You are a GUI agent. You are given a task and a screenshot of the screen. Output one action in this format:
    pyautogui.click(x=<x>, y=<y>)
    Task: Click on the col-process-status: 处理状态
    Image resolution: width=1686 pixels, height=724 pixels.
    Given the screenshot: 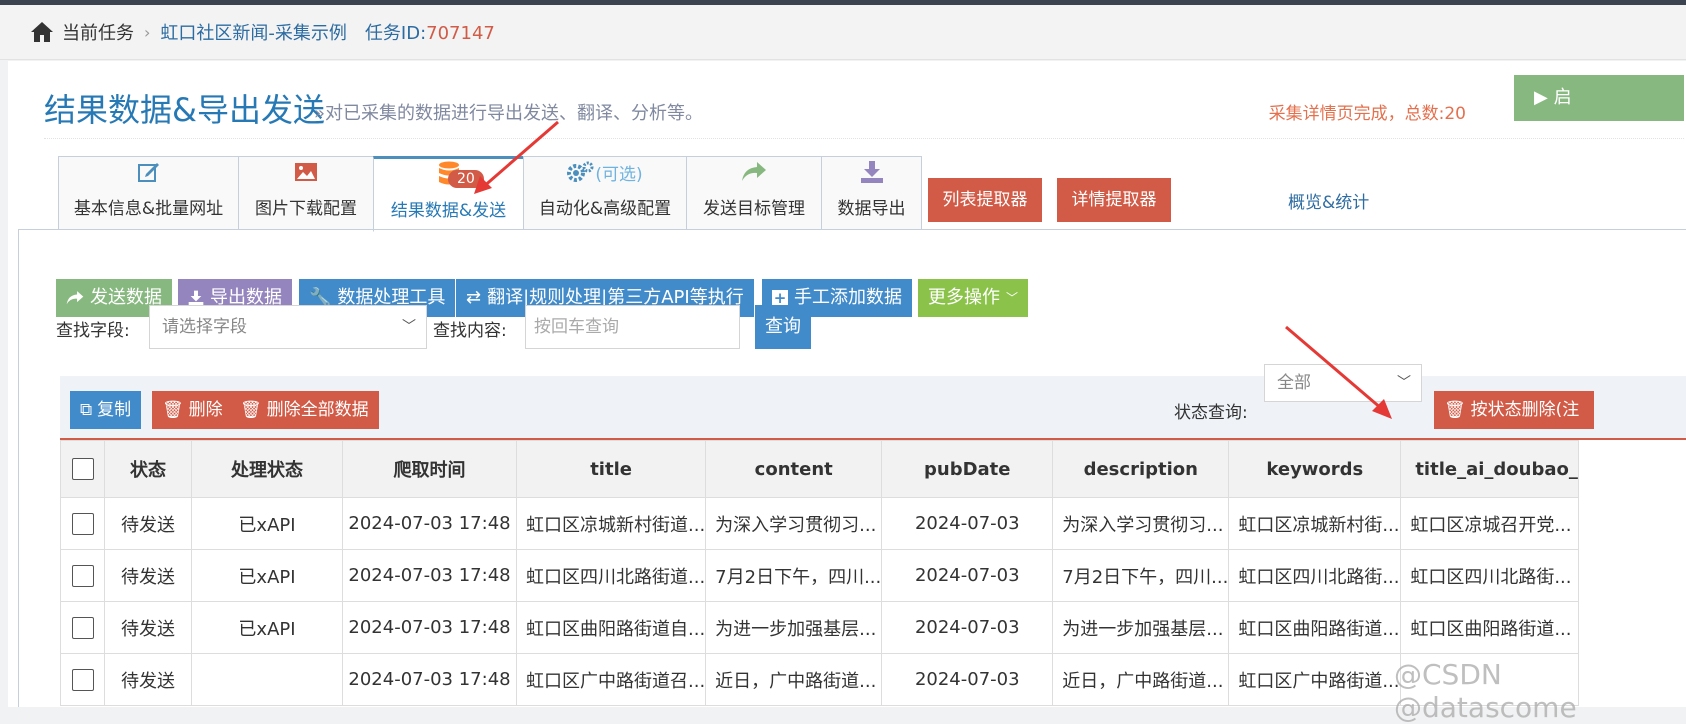 What is the action you would take?
    pyautogui.click(x=267, y=469)
    